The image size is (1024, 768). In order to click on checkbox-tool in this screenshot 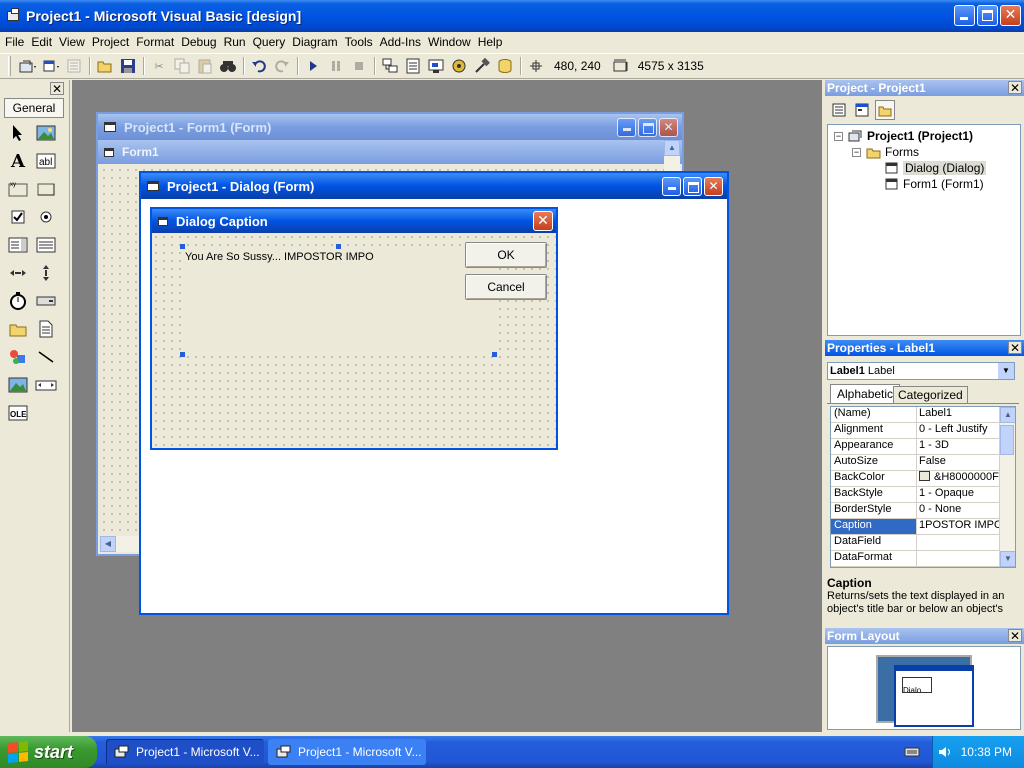, I will do `click(18, 217)`.